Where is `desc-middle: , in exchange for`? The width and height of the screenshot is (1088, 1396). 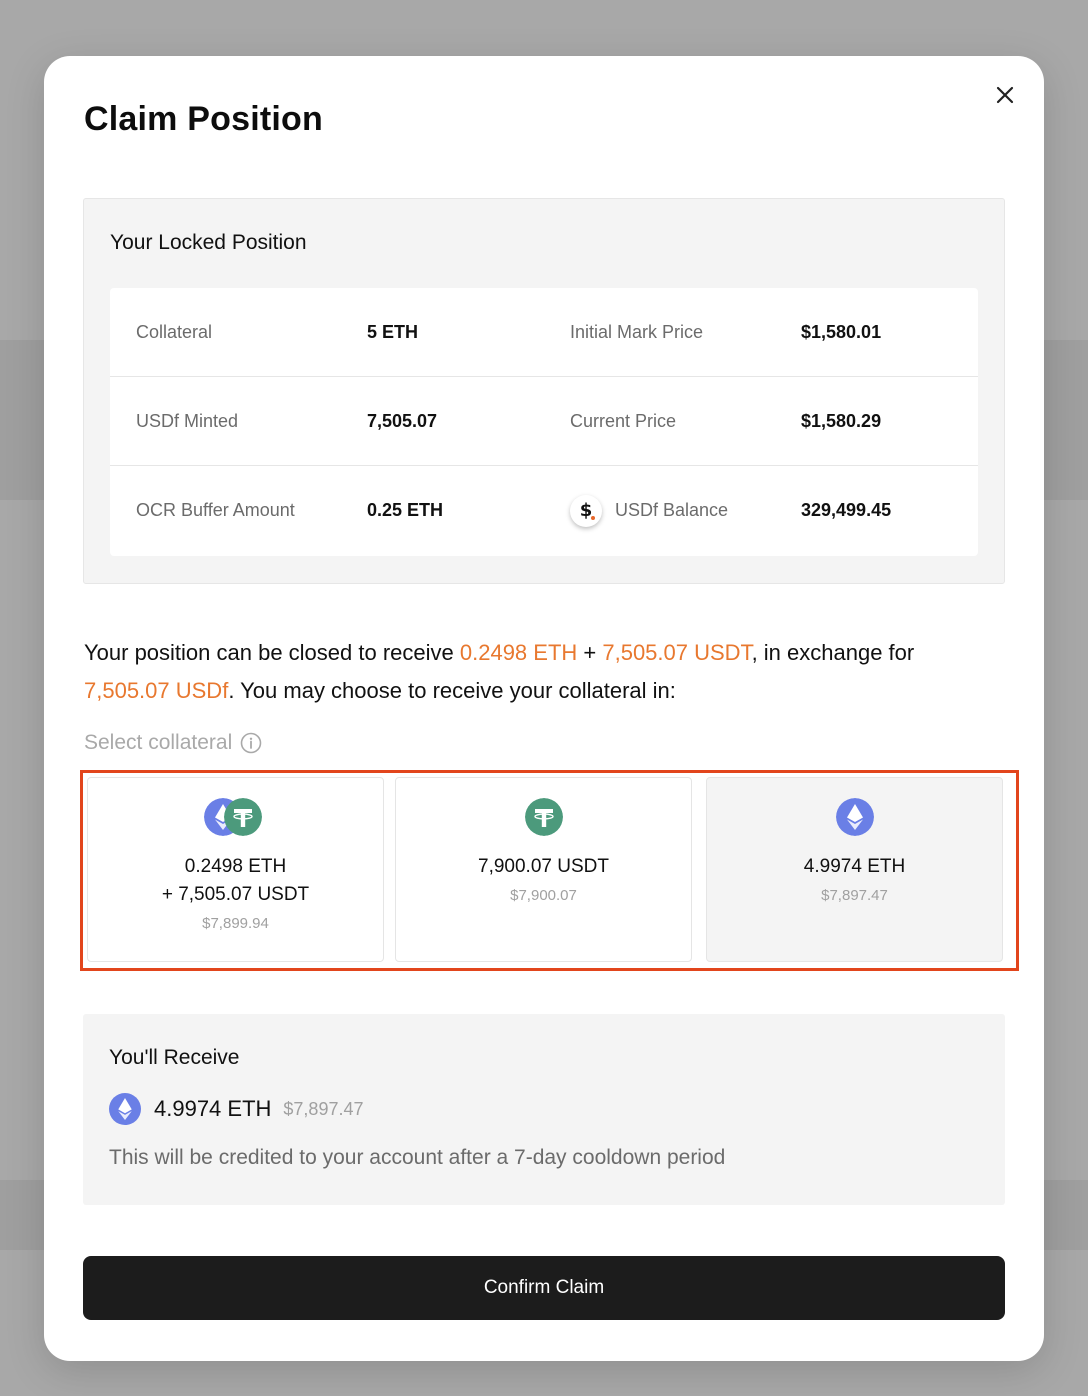 desc-middle: , in exchange for is located at coordinates (833, 652).